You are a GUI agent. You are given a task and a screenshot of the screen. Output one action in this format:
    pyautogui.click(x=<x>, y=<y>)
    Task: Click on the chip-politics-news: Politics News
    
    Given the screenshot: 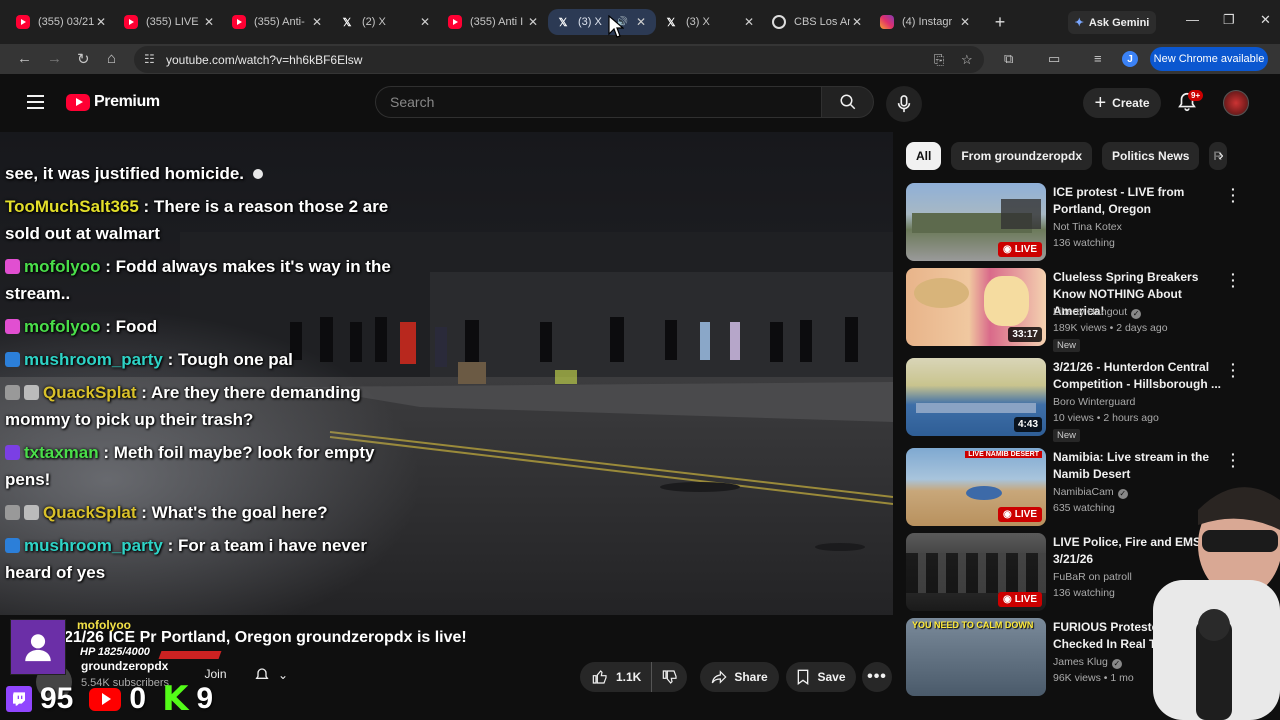 What is the action you would take?
    pyautogui.click(x=1151, y=156)
    